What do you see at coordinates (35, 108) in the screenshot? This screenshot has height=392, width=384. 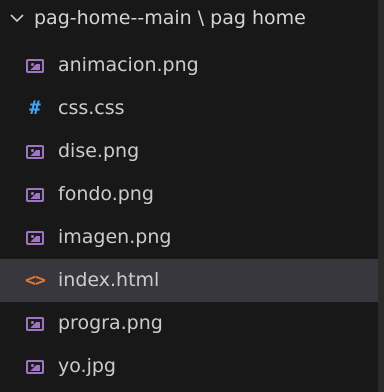 I see `css-file-icon: #` at bounding box center [35, 108].